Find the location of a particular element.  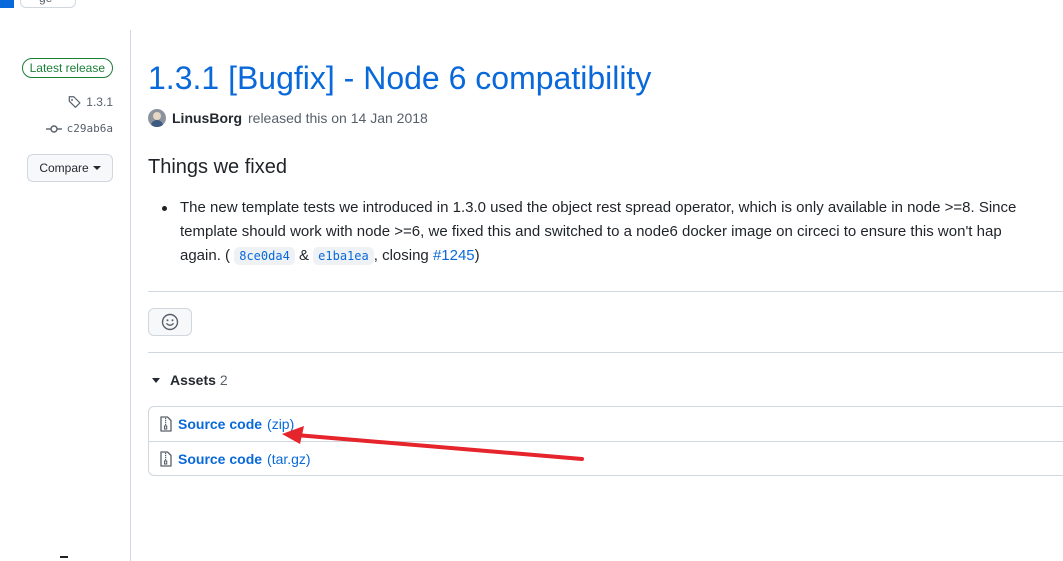

release-date-text: released this on 14 Jan 2018 is located at coordinates (338, 118).